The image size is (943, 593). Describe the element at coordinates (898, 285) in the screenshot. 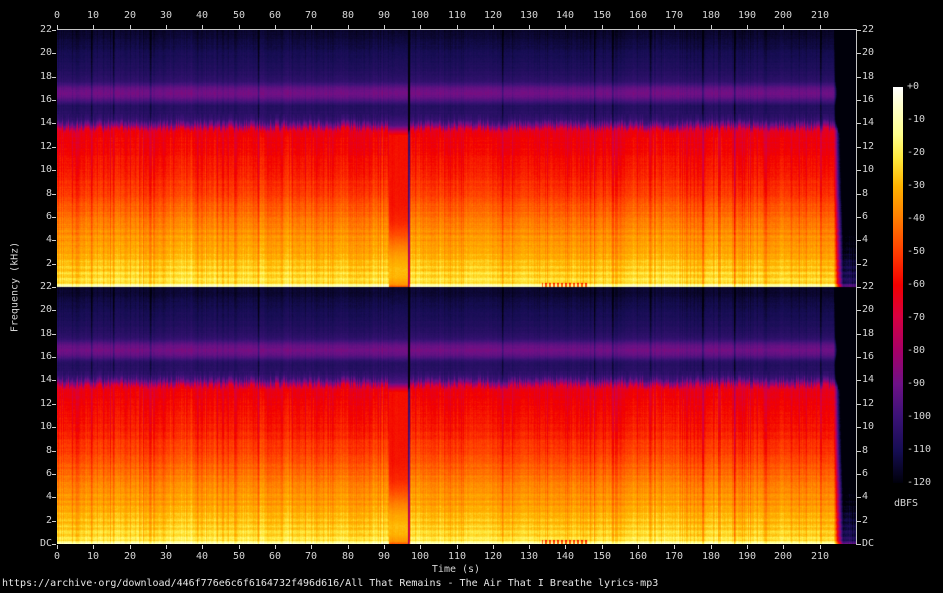

I see `colorbar-gradient` at that location.